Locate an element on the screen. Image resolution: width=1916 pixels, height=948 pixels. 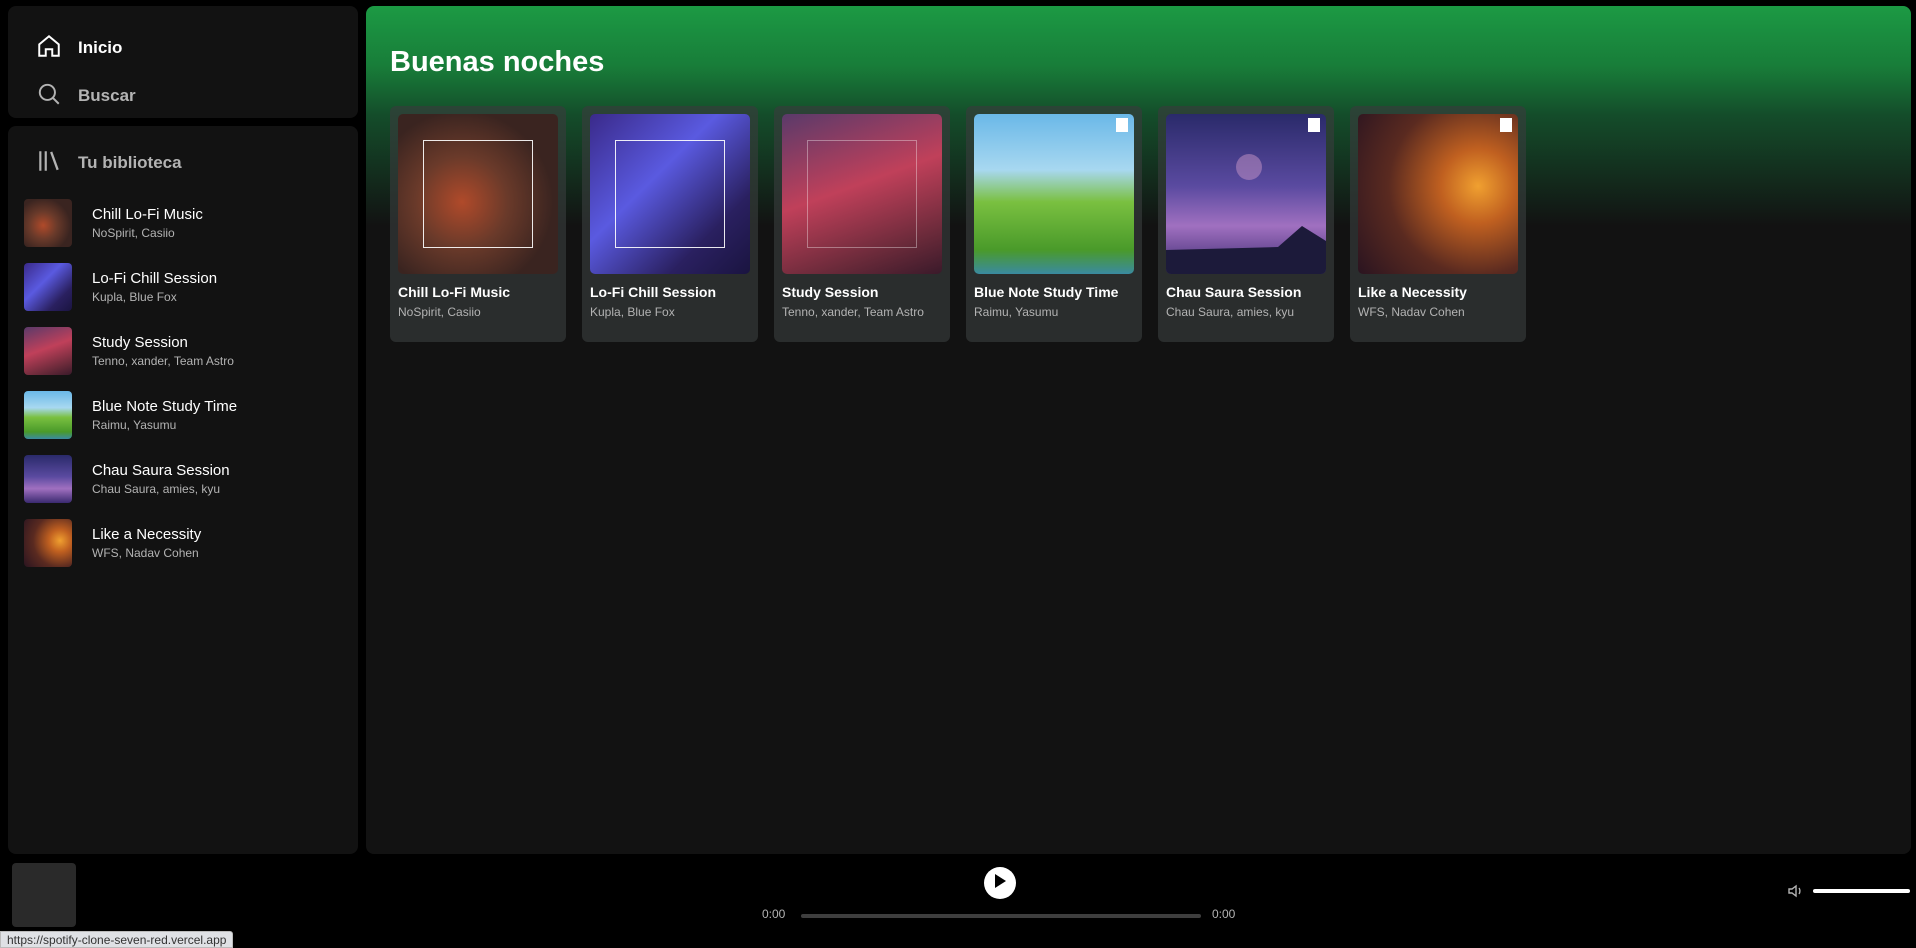
library-item: Like a Necessity WFS, Nadav Cohen is located at coordinates (191, 543).